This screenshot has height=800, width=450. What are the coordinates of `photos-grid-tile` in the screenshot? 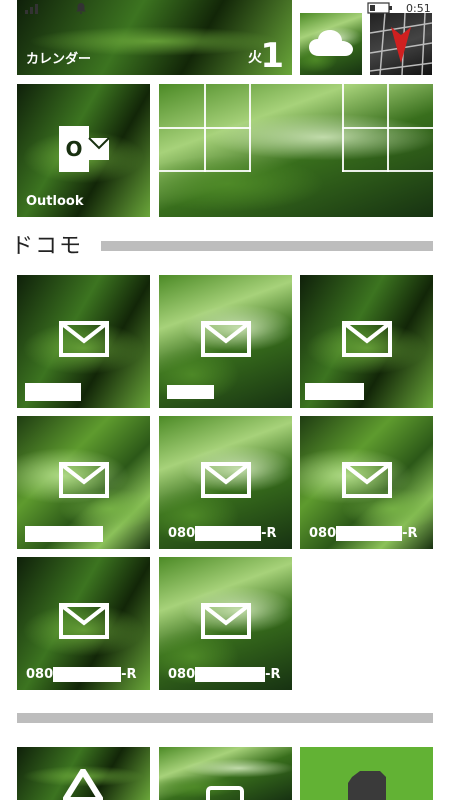 It's located at (296, 150).